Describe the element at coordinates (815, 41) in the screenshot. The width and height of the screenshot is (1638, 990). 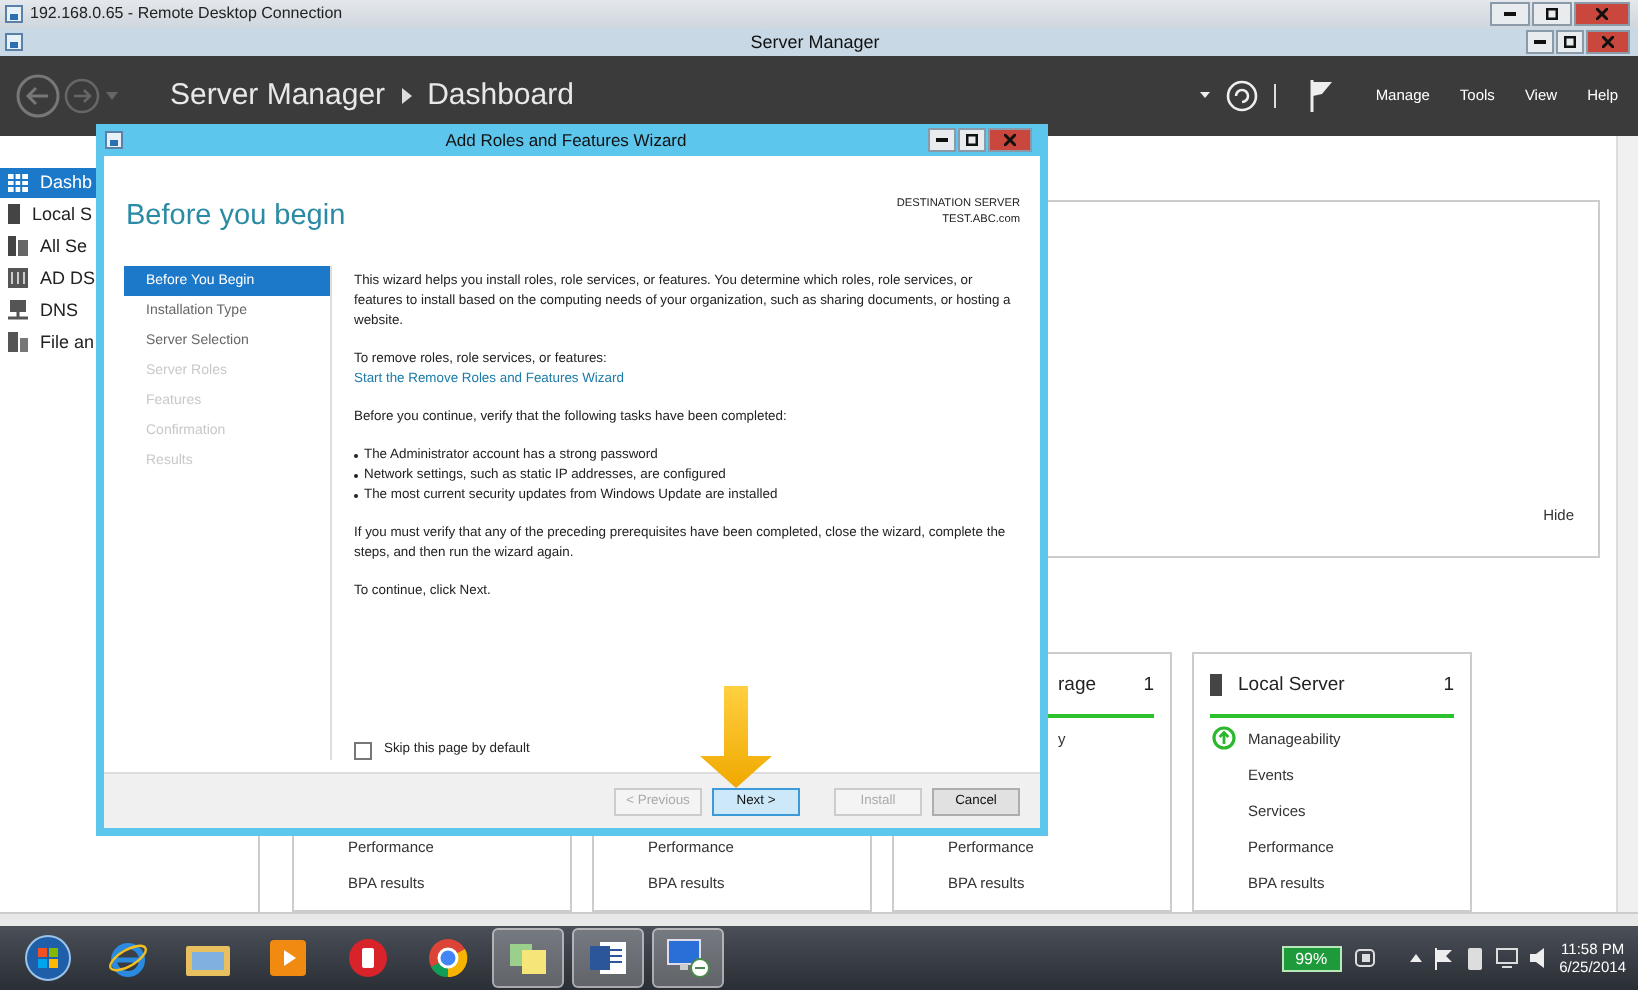
I see `window-title: Server Manager` at that location.